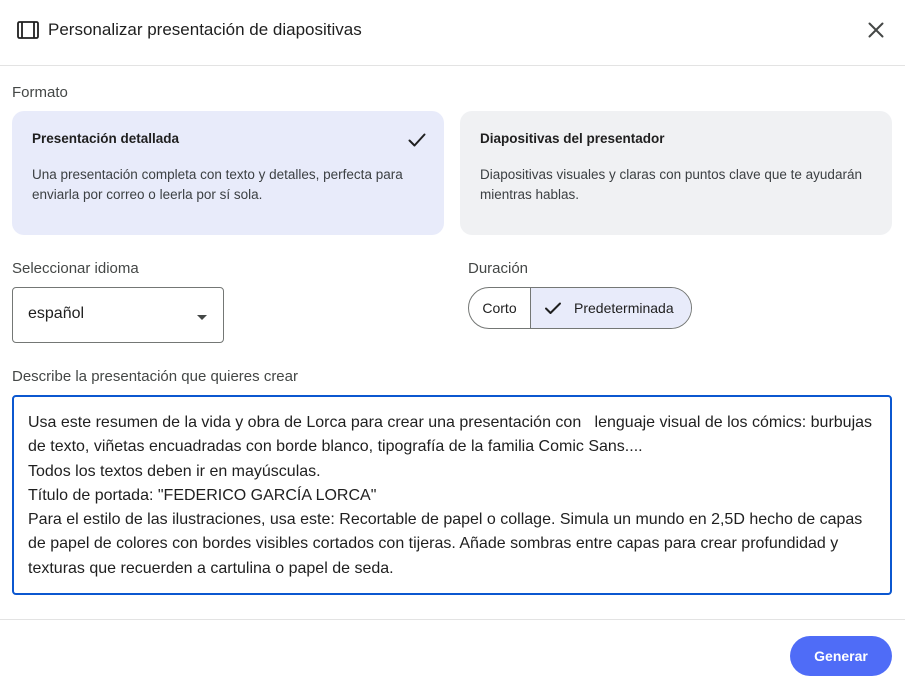  Describe the element at coordinates (28, 30) in the screenshot. I see `slideshow-icon` at that location.